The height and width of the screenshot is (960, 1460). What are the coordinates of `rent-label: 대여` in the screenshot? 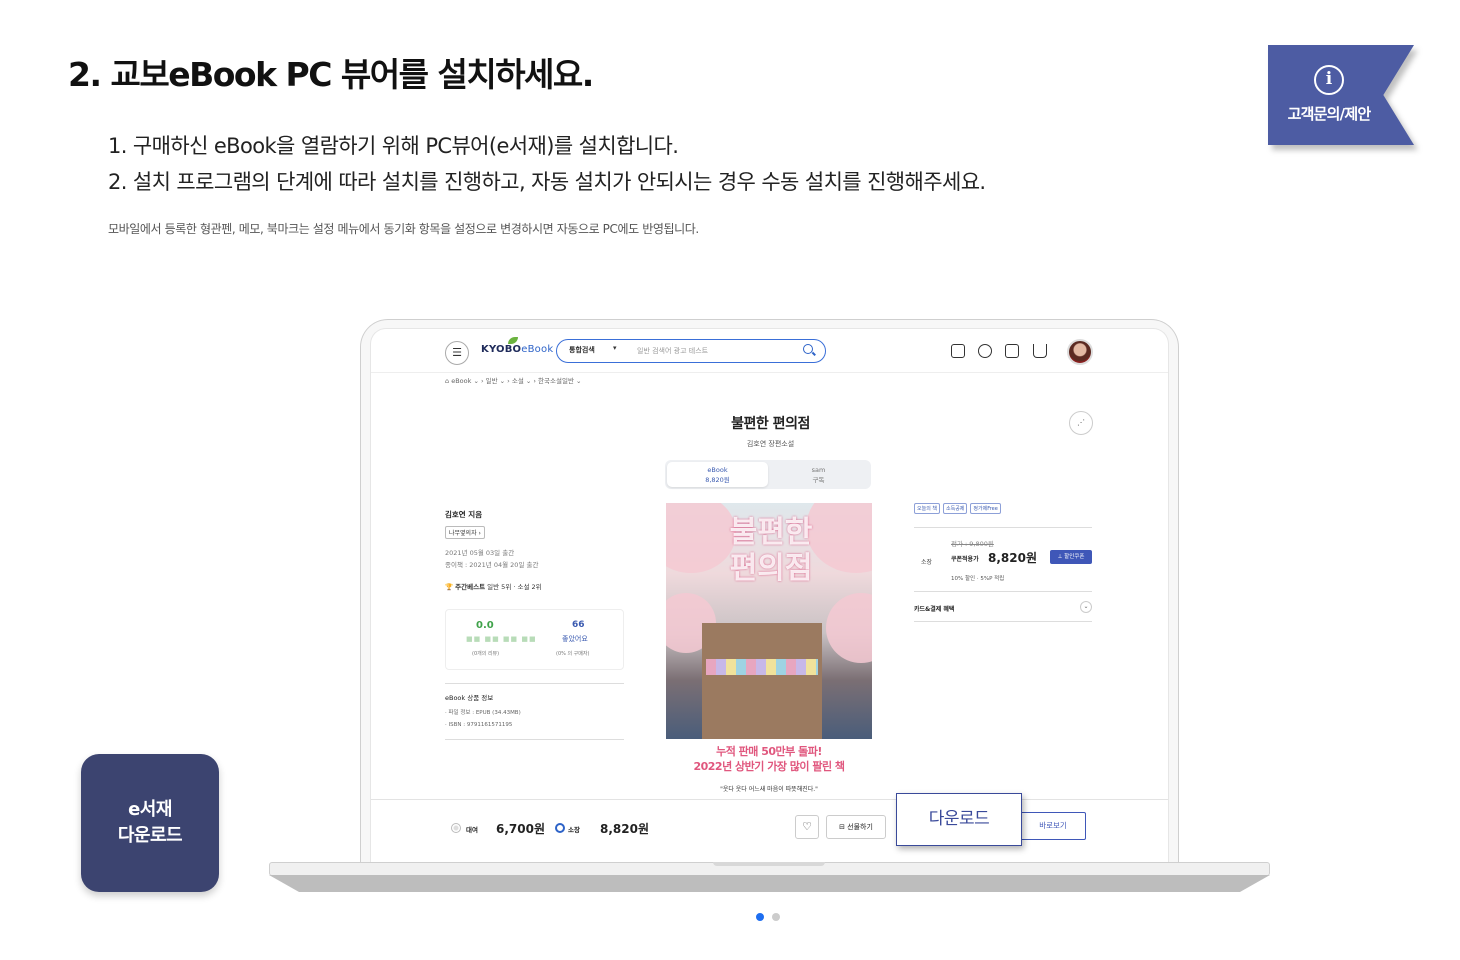 It's located at (472, 830).